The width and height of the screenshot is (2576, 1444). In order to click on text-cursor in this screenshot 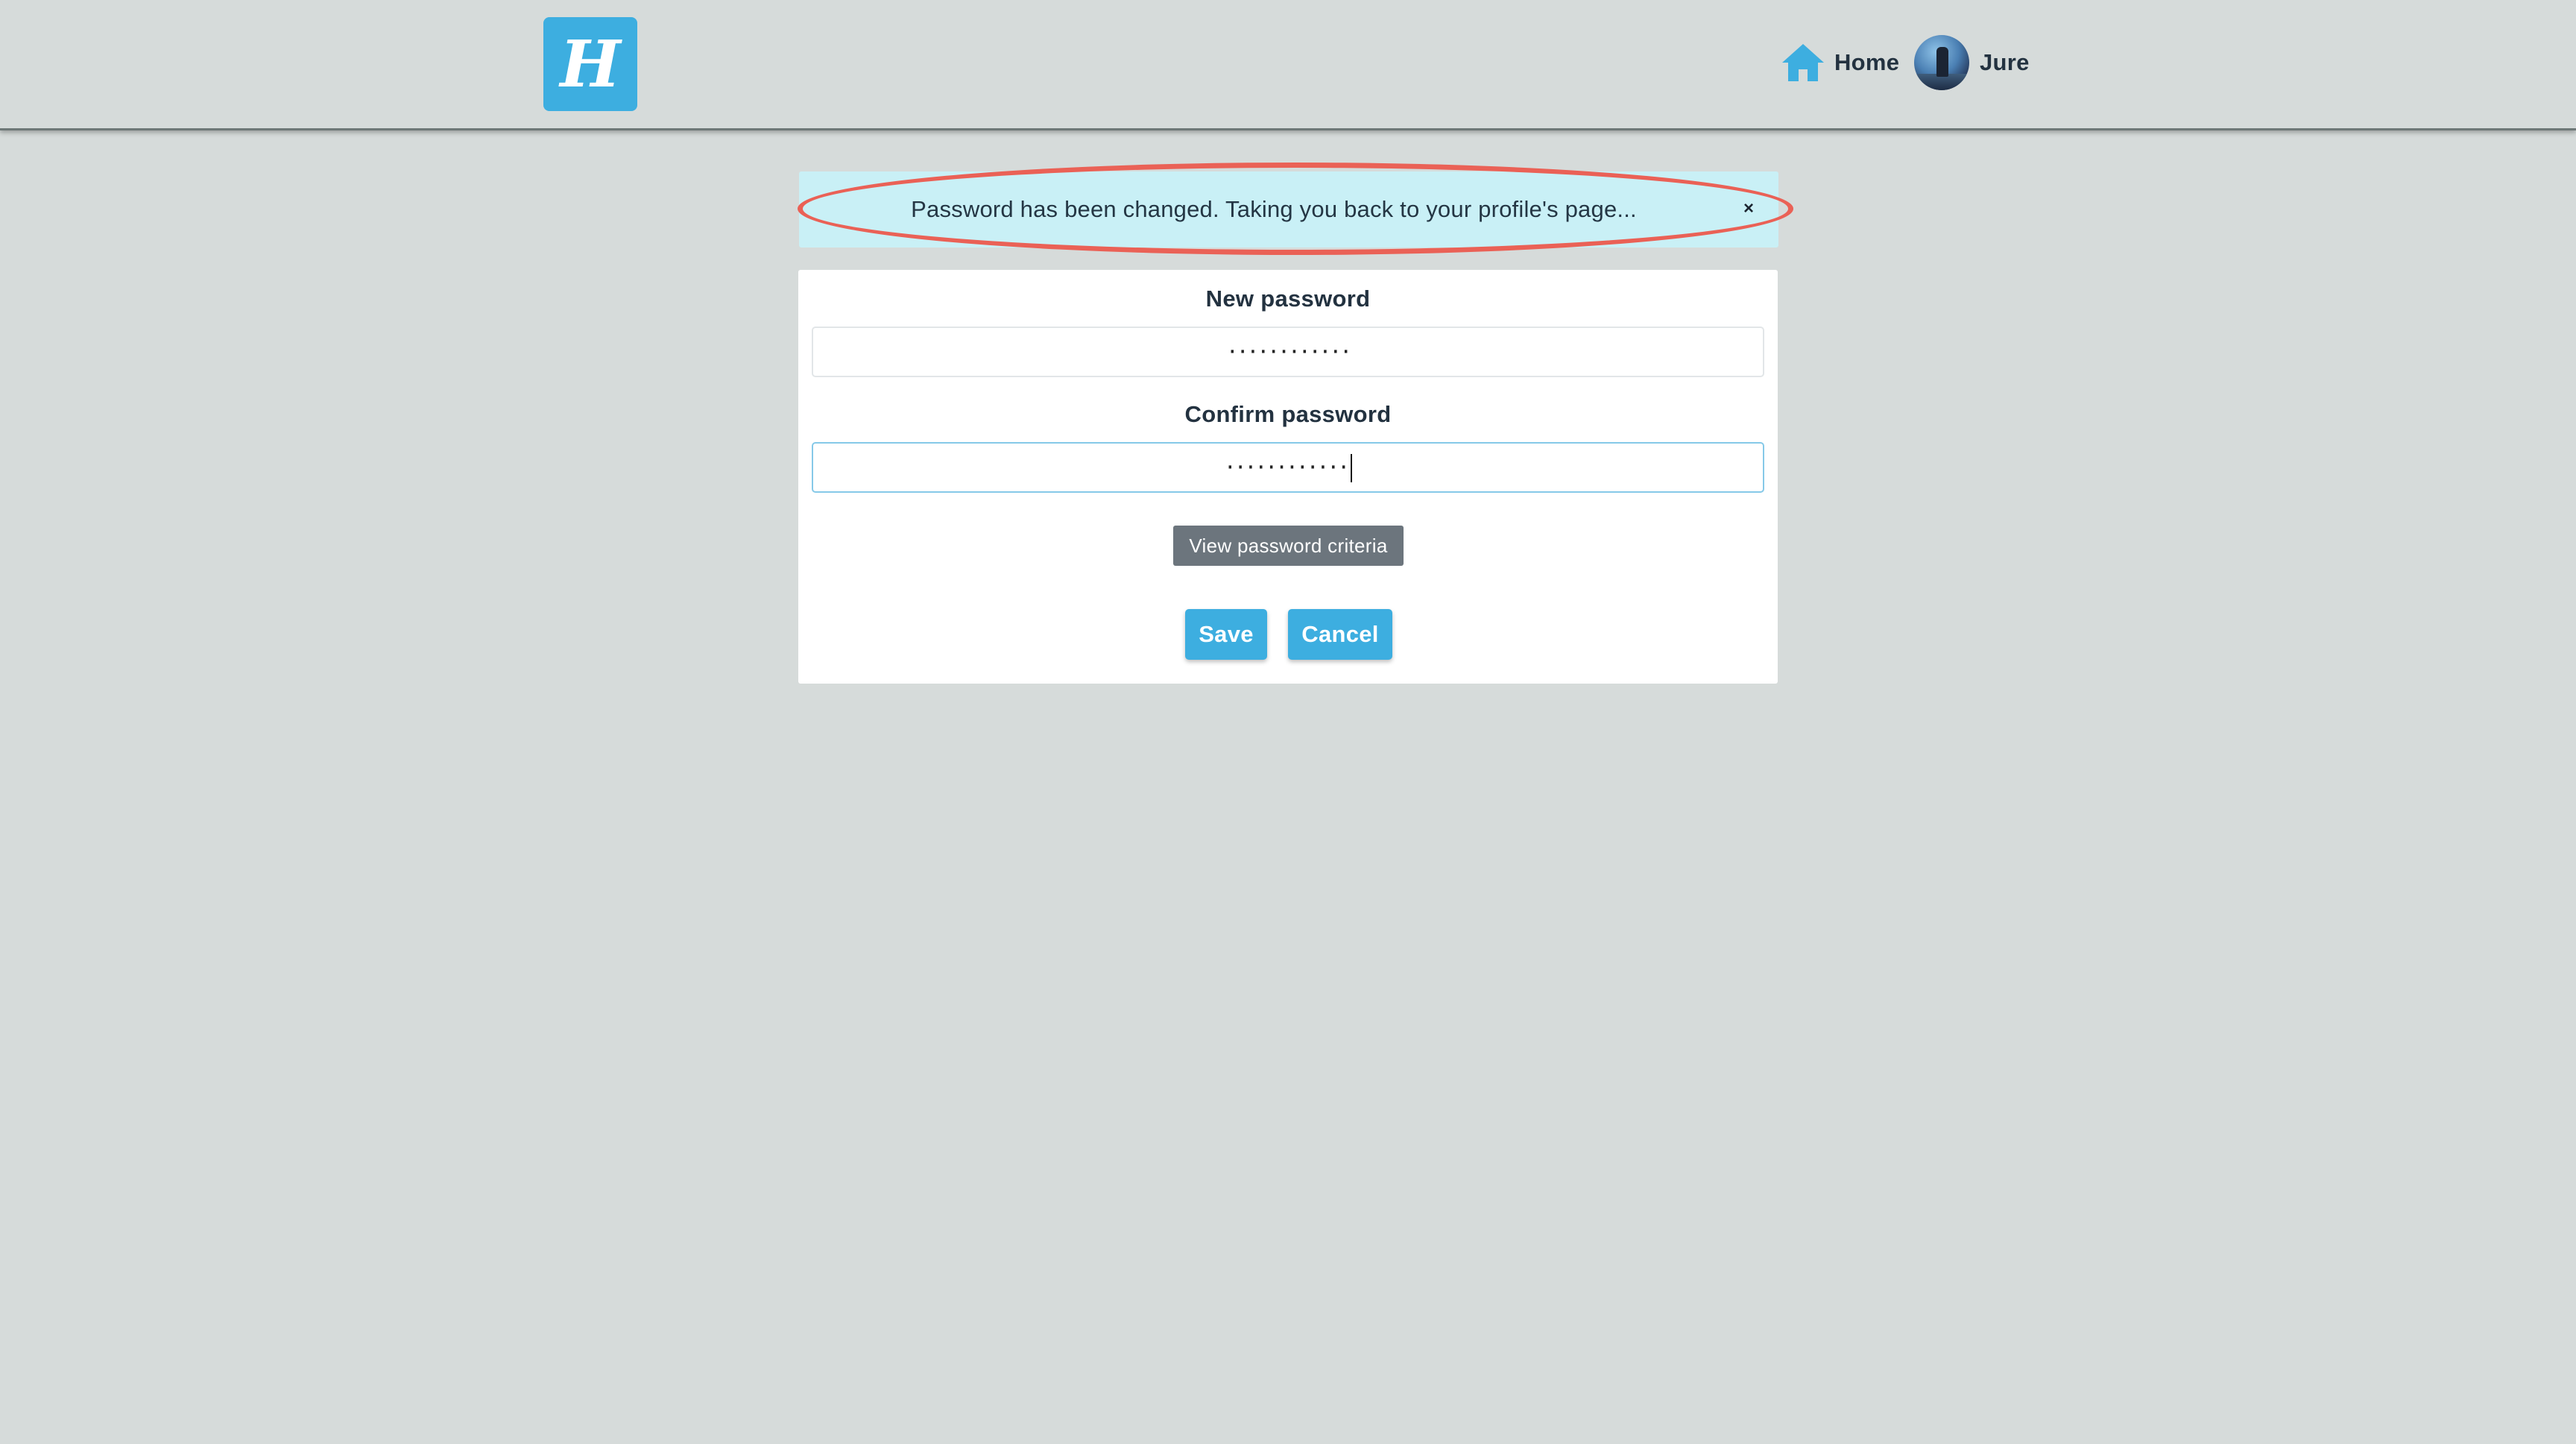, I will do `click(1352, 468)`.